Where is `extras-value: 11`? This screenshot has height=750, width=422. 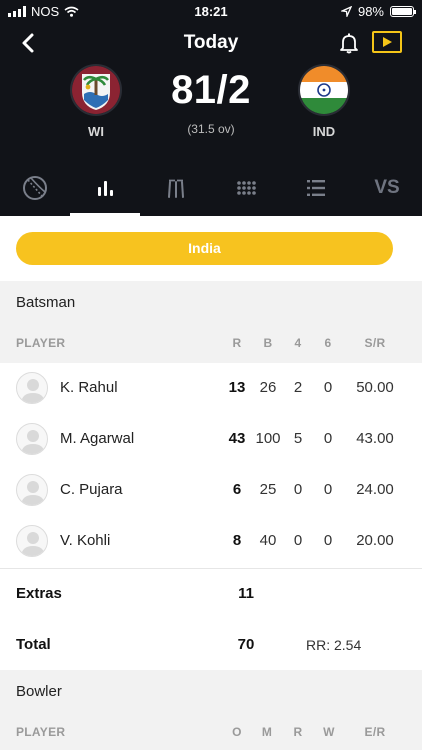 extras-value: 11 is located at coordinates (246, 593).